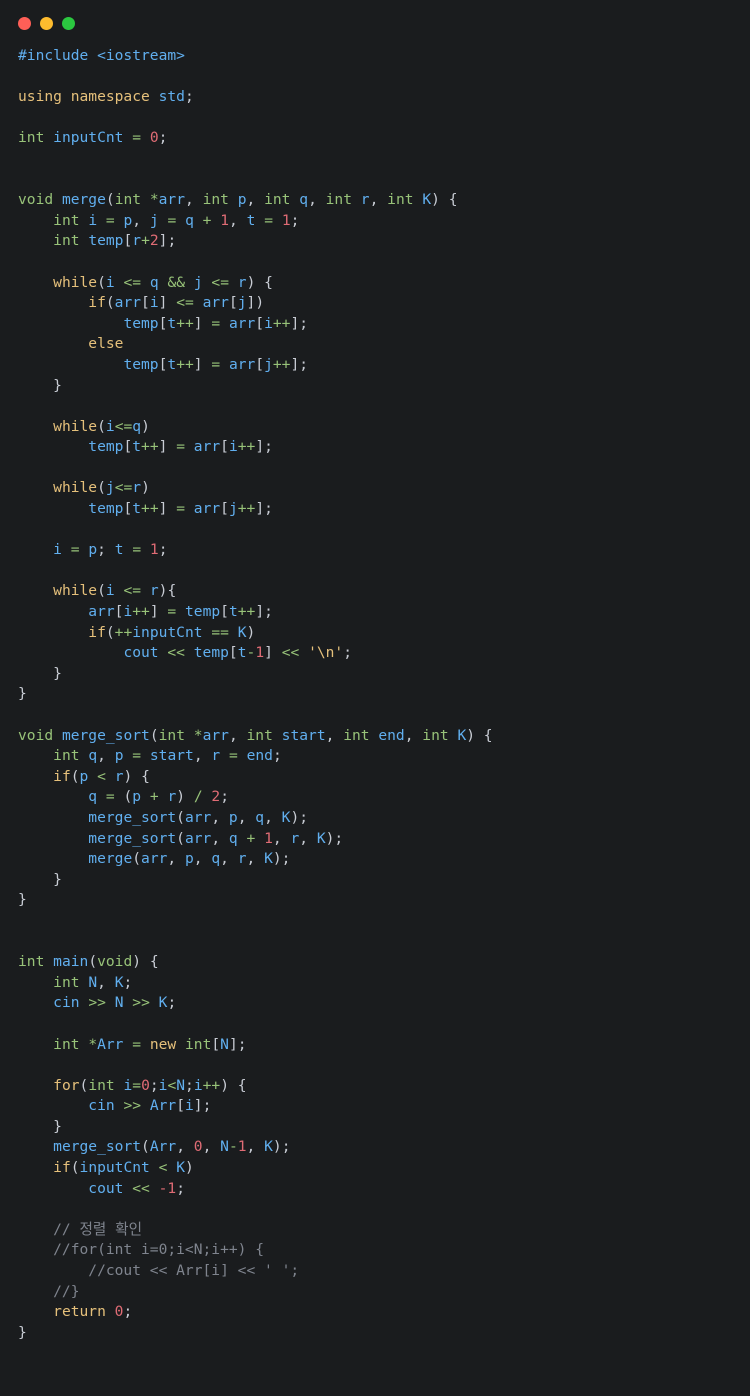  What do you see at coordinates (277, 756) in the screenshot?
I see `code-token: ;` at bounding box center [277, 756].